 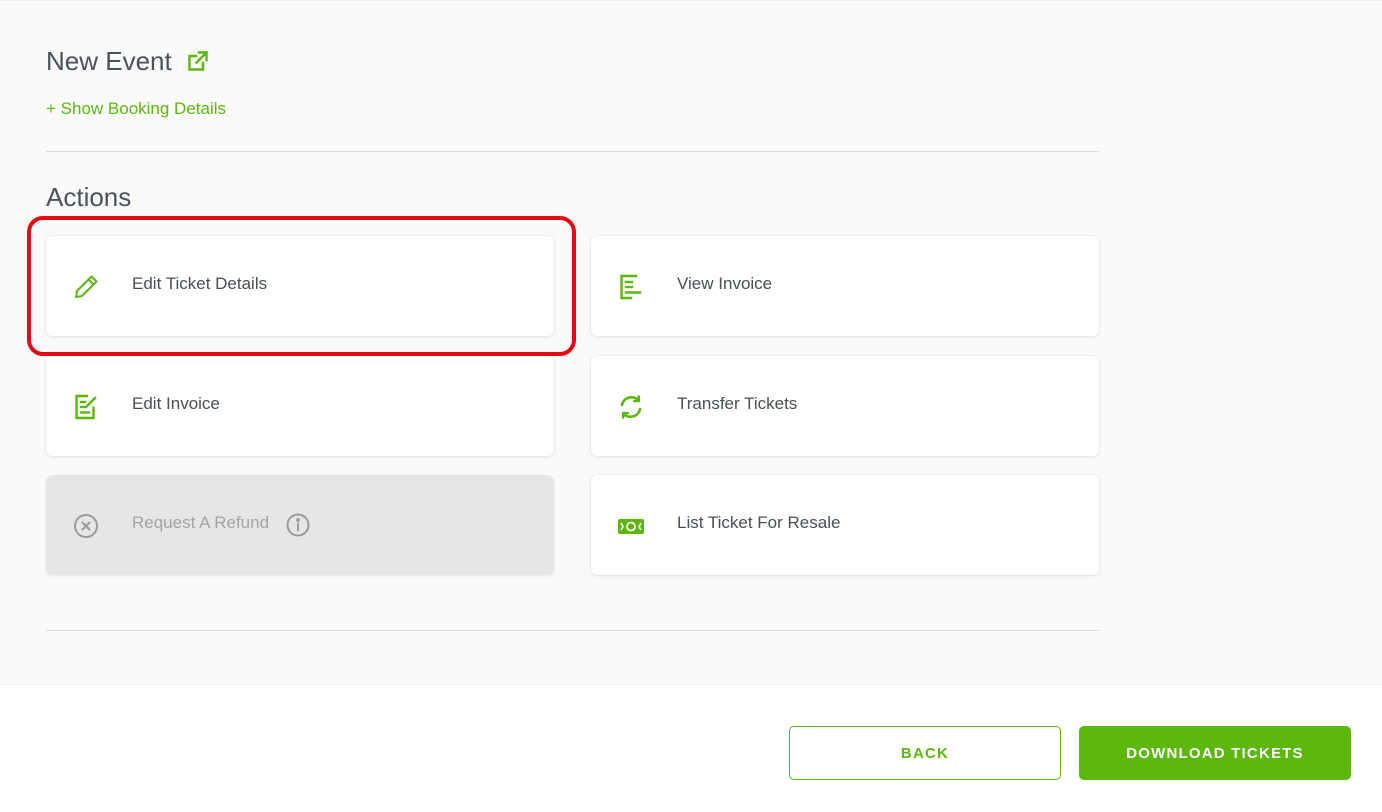 What do you see at coordinates (201, 522) in the screenshot?
I see `request-refund-label: Request A Refund` at bounding box center [201, 522].